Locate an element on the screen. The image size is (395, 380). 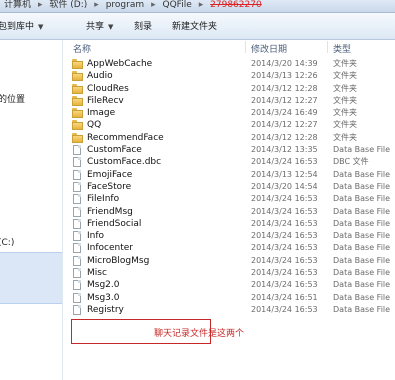
file-name: Msg2.0 is located at coordinates (103, 285).